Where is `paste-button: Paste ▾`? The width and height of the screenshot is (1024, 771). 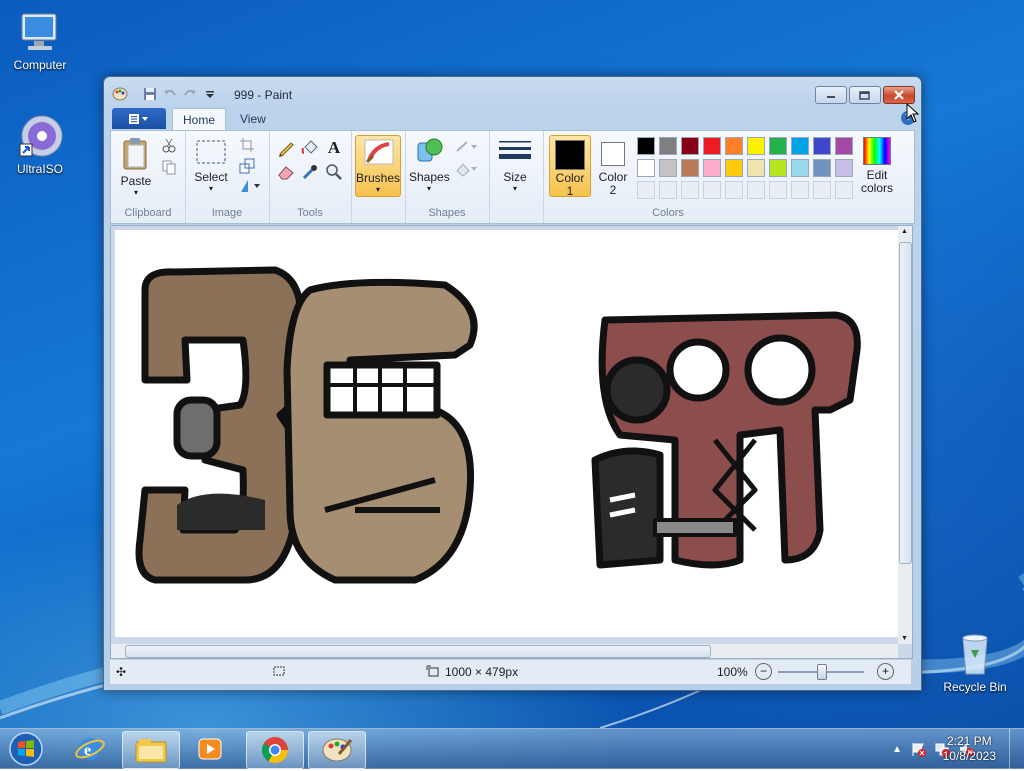
paste-button: Paste ▾ is located at coordinates (136, 167).